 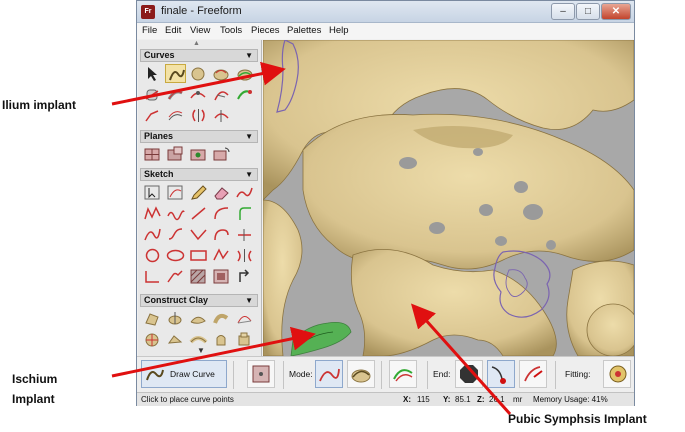 What do you see at coordinates (244, 73) in the screenshot?
I see `curve-on-surface-icon` at bounding box center [244, 73].